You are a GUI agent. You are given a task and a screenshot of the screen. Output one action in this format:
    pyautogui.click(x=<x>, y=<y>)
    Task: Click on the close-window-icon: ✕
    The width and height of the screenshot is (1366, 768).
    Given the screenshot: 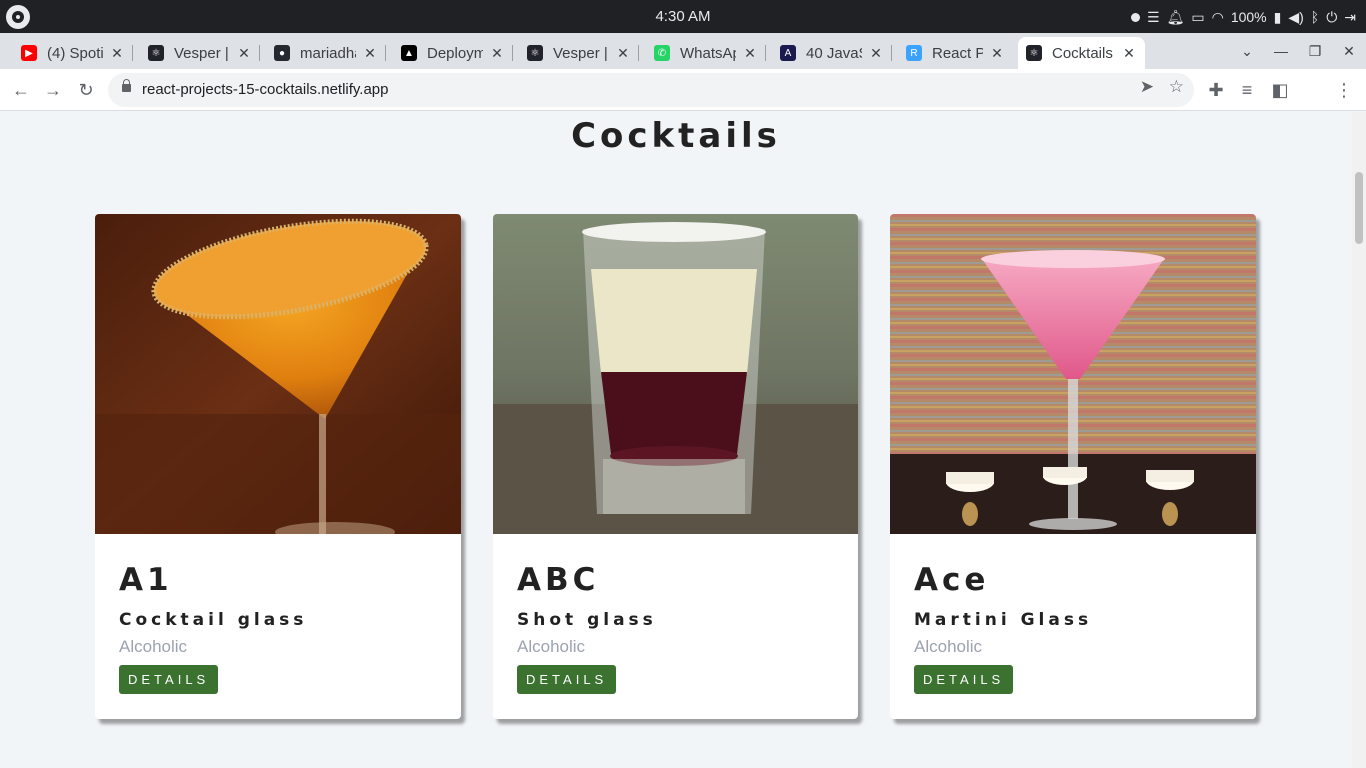 What is the action you would take?
    pyautogui.click(x=1349, y=51)
    